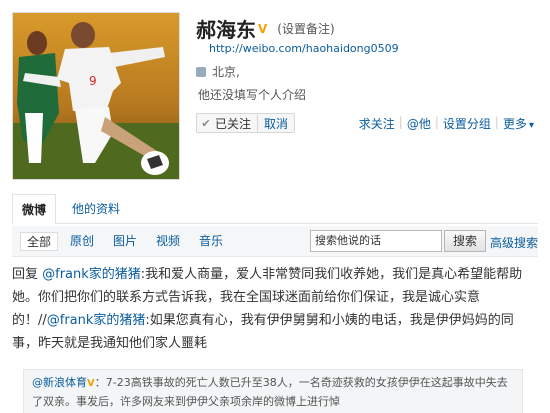  Describe the element at coordinates (531, 125) in the screenshot. I see `chevron-down-icon: ▾` at that location.